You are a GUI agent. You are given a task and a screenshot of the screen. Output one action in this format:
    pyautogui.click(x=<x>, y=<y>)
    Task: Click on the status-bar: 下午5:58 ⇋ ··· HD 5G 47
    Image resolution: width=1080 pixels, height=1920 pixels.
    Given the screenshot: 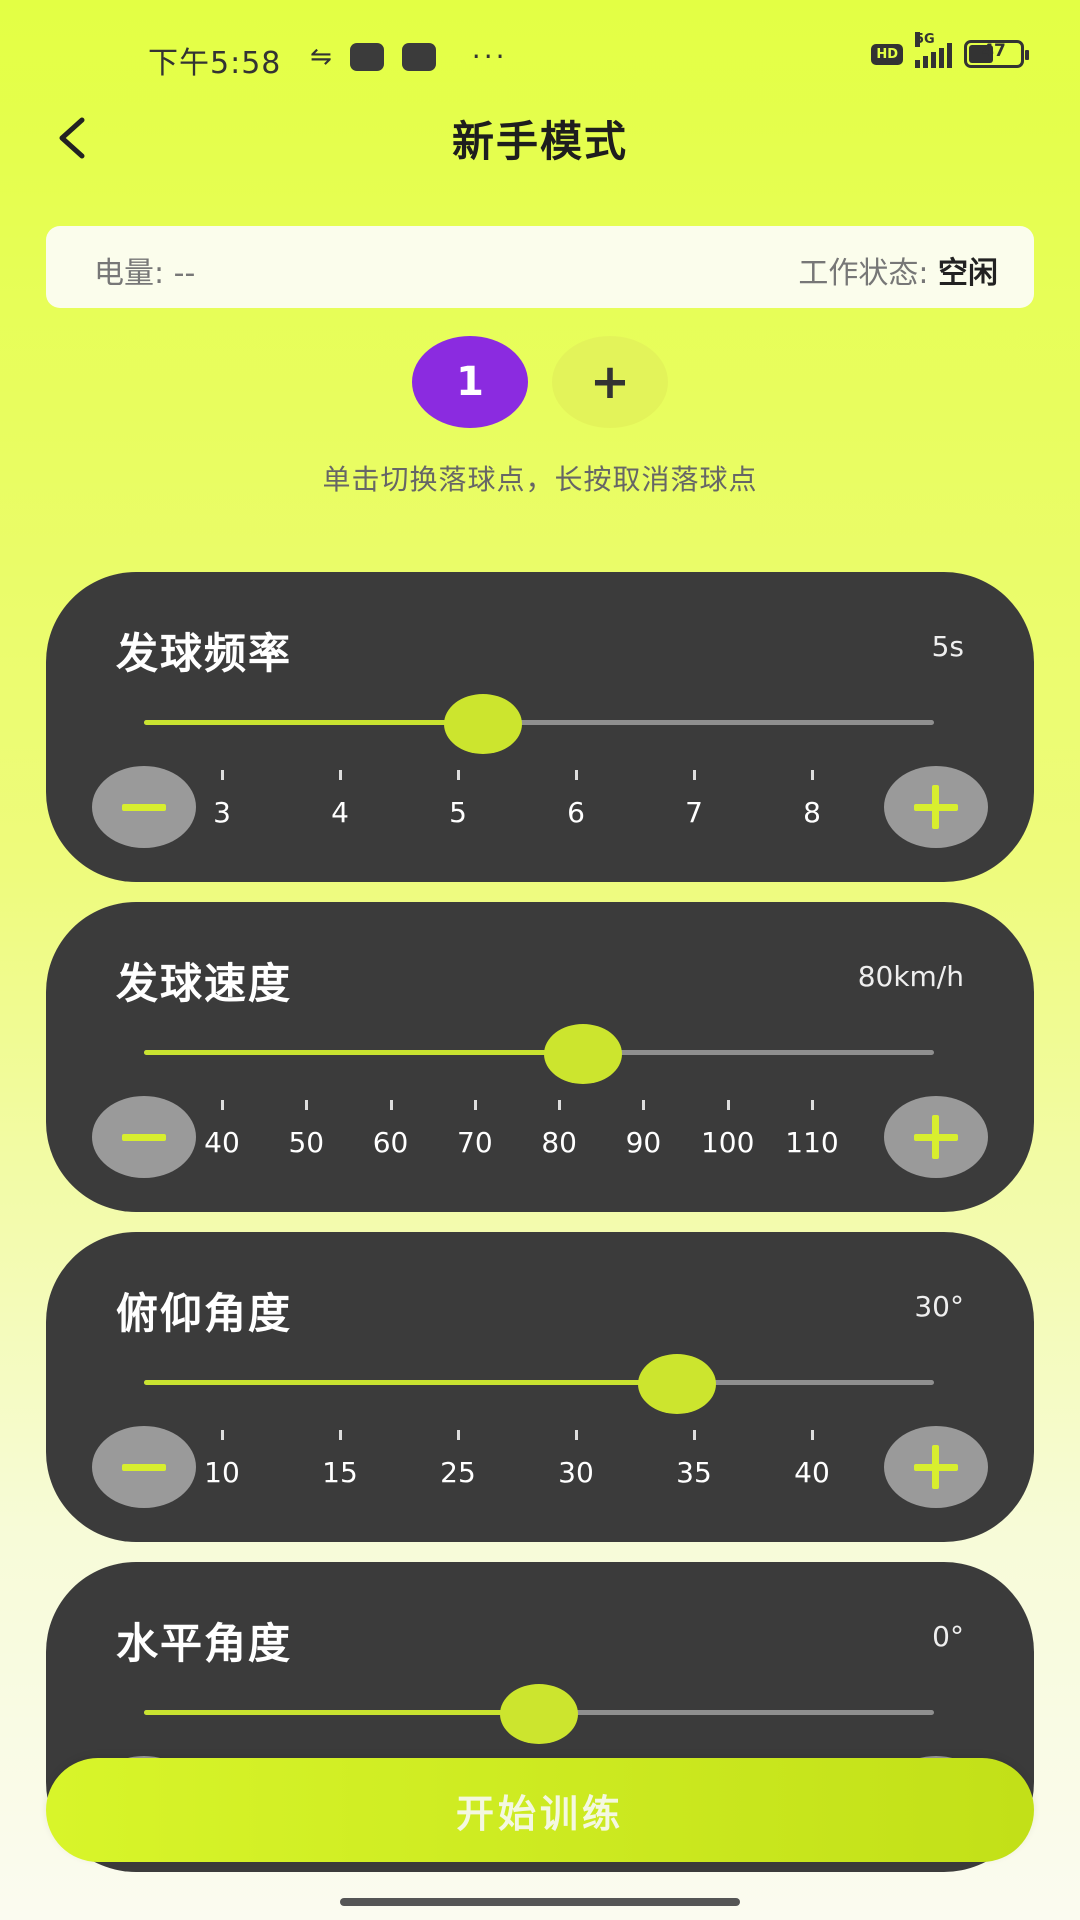 What is the action you would take?
    pyautogui.click(x=540, y=55)
    